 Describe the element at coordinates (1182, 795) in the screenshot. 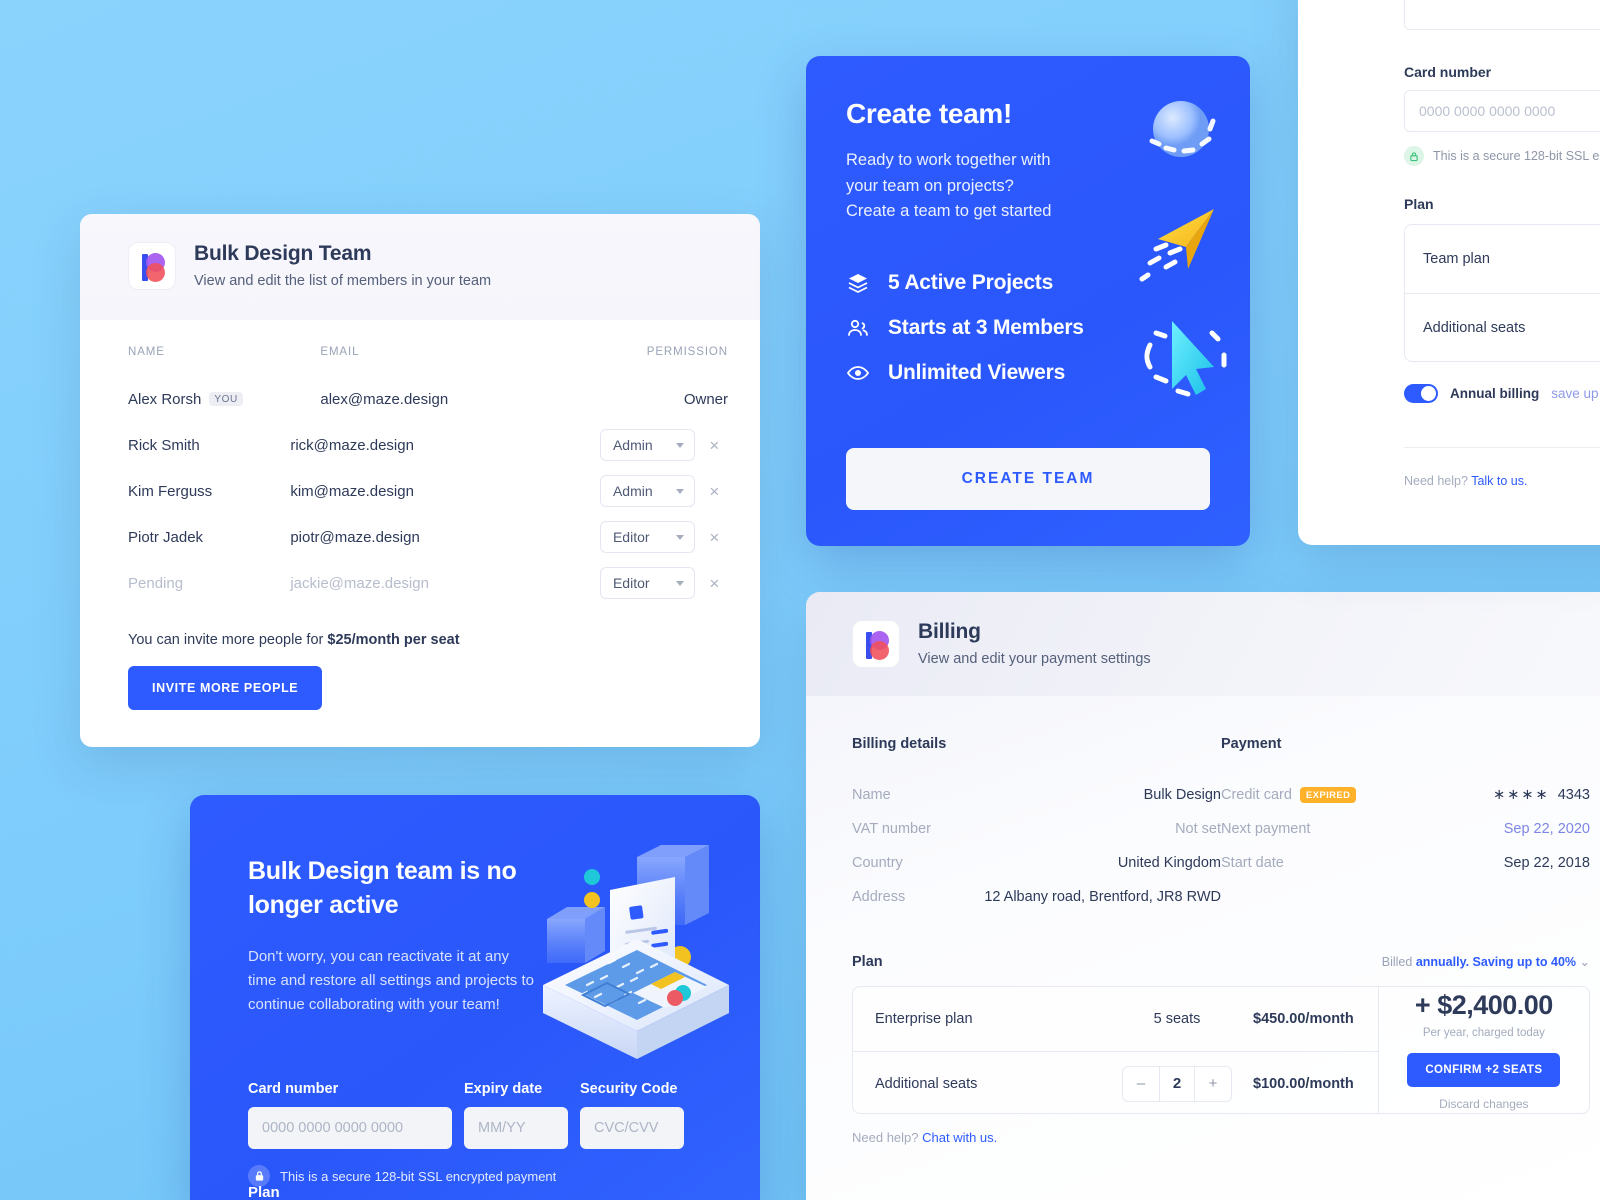

I see `detail-value: Bulk Design` at that location.